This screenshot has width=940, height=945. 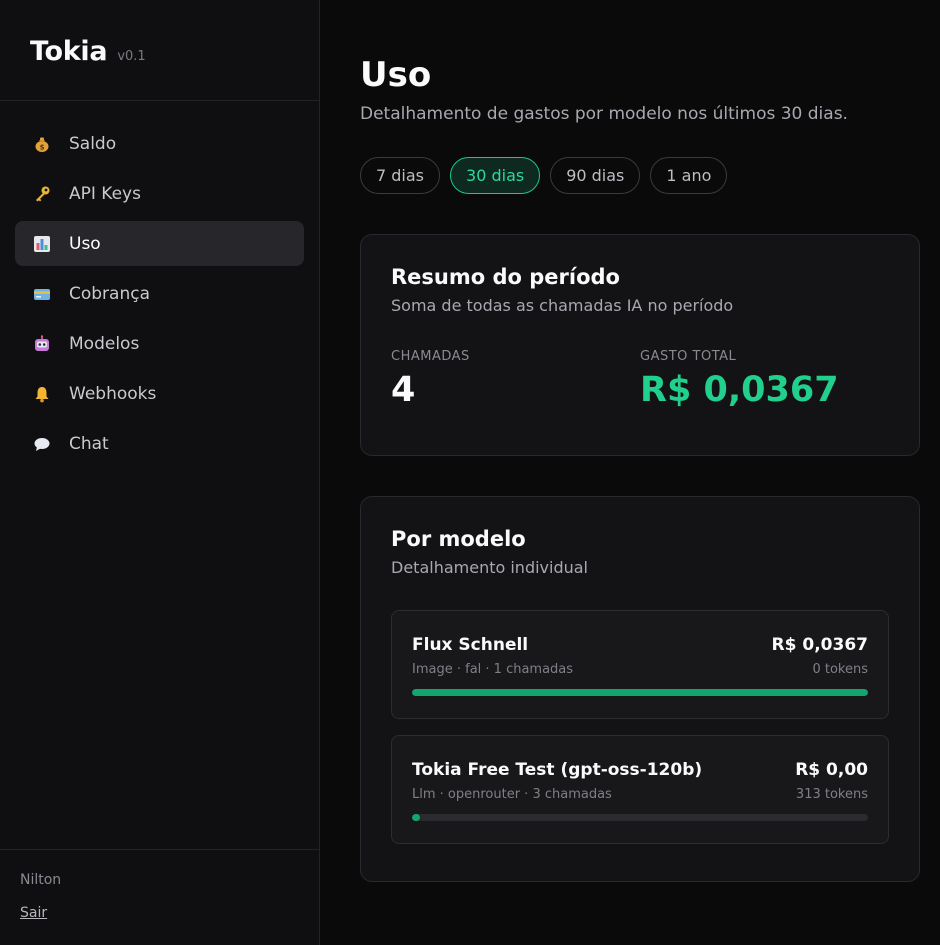 What do you see at coordinates (430, 356) in the screenshot?
I see `stat-calls-label: CHAMADAS` at bounding box center [430, 356].